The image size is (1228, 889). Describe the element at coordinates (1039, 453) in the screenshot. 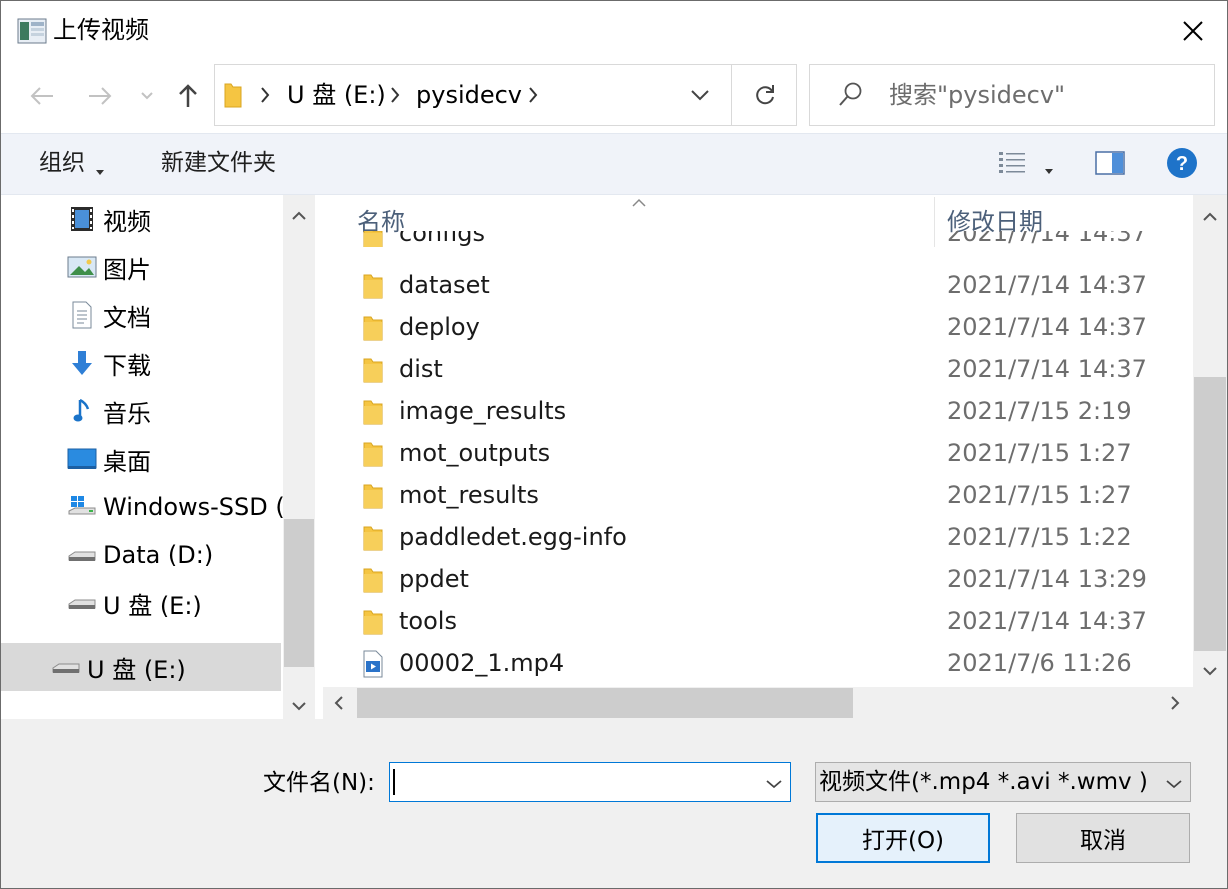

I see `file-date: 2021/7/15 1:27` at that location.